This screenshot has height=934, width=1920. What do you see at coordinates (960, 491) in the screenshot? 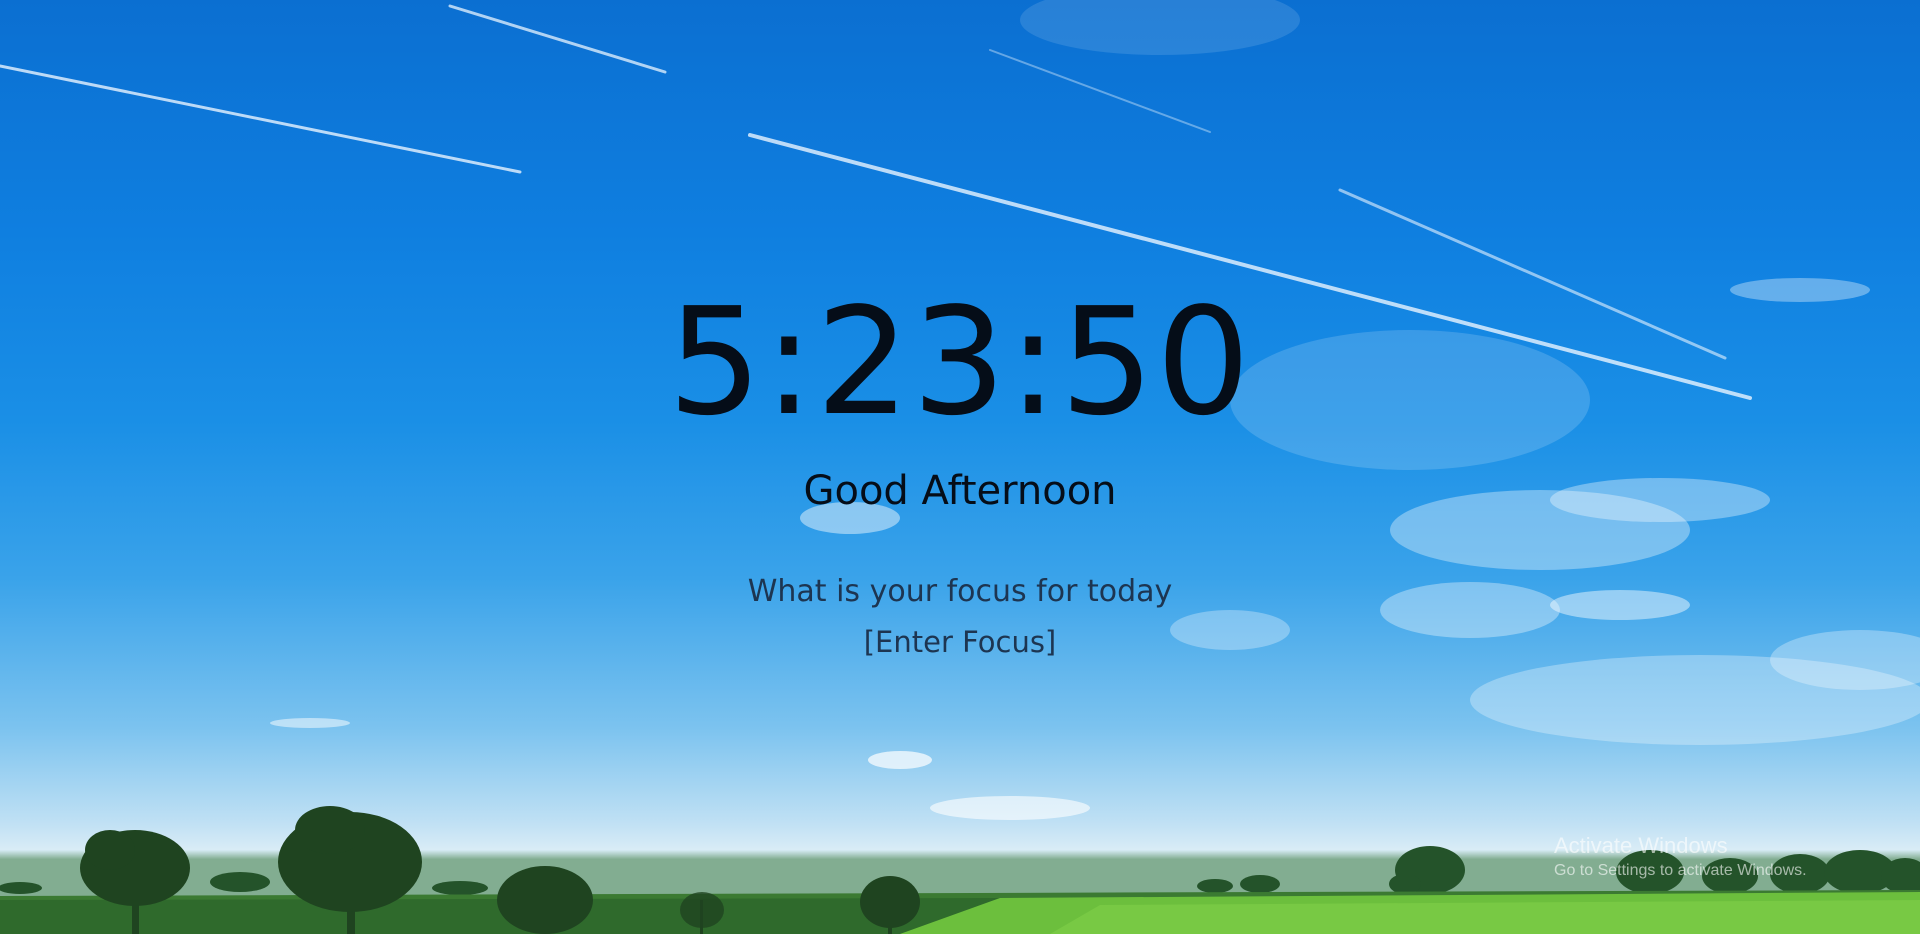
I see `greeting-text: Good Afternoon` at bounding box center [960, 491].